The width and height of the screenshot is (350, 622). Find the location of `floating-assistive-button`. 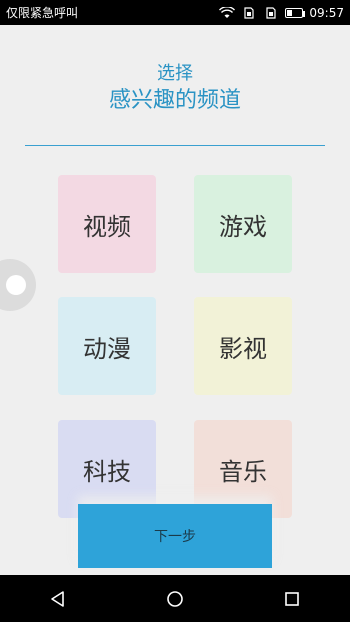

floating-assistive-button is located at coordinates (18, 285).